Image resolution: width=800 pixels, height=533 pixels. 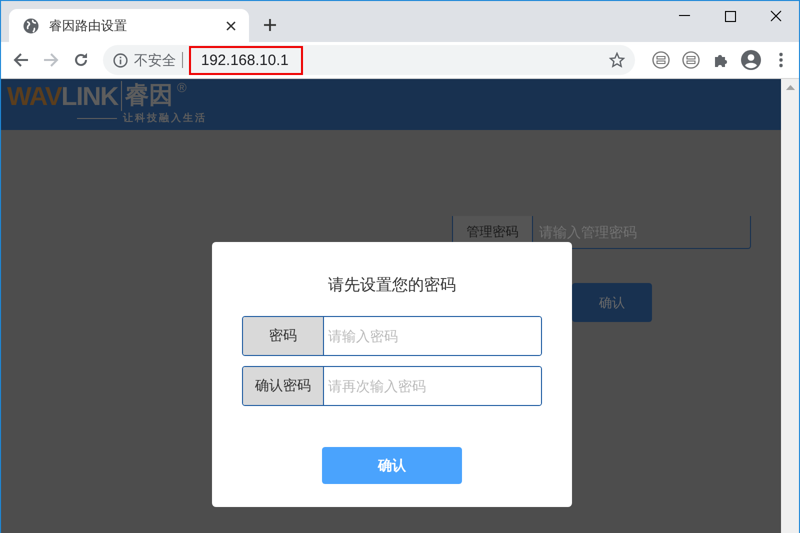 What do you see at coordinates (392, 336) in the screenshot?
I see `password-field: 密码 请输入密码` at bounding box center [392, 336].